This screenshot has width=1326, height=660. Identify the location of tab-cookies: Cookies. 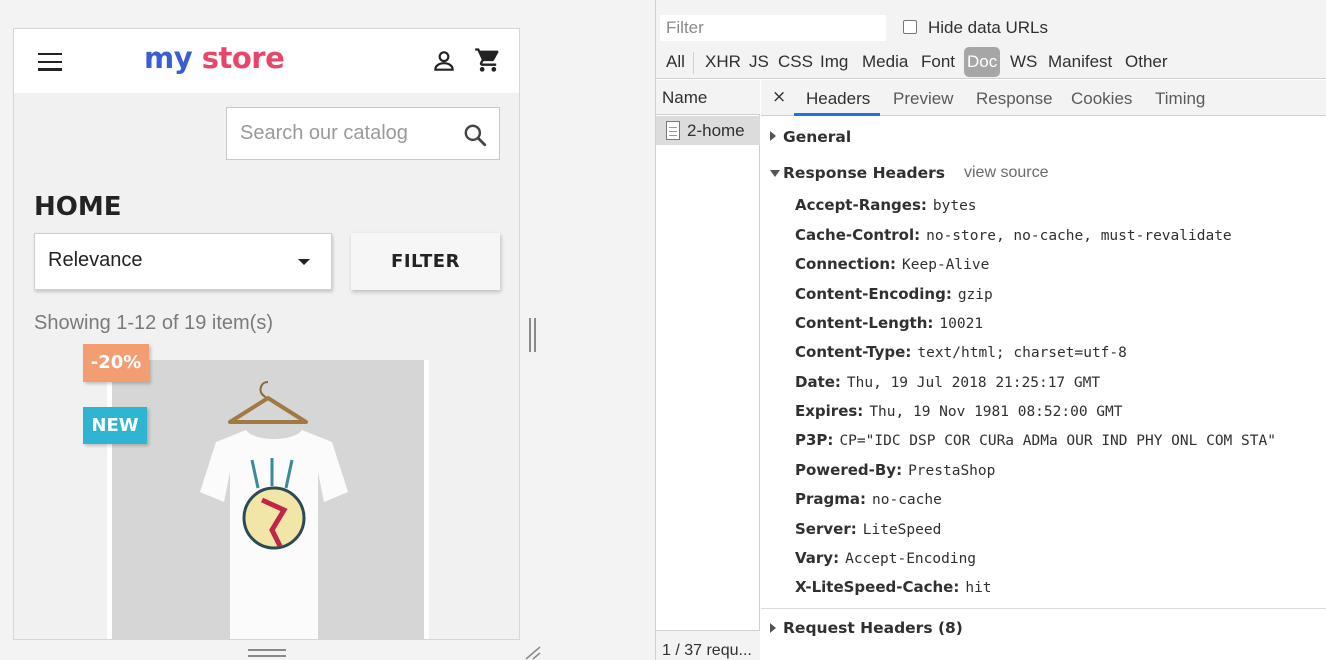
(1101, 99).